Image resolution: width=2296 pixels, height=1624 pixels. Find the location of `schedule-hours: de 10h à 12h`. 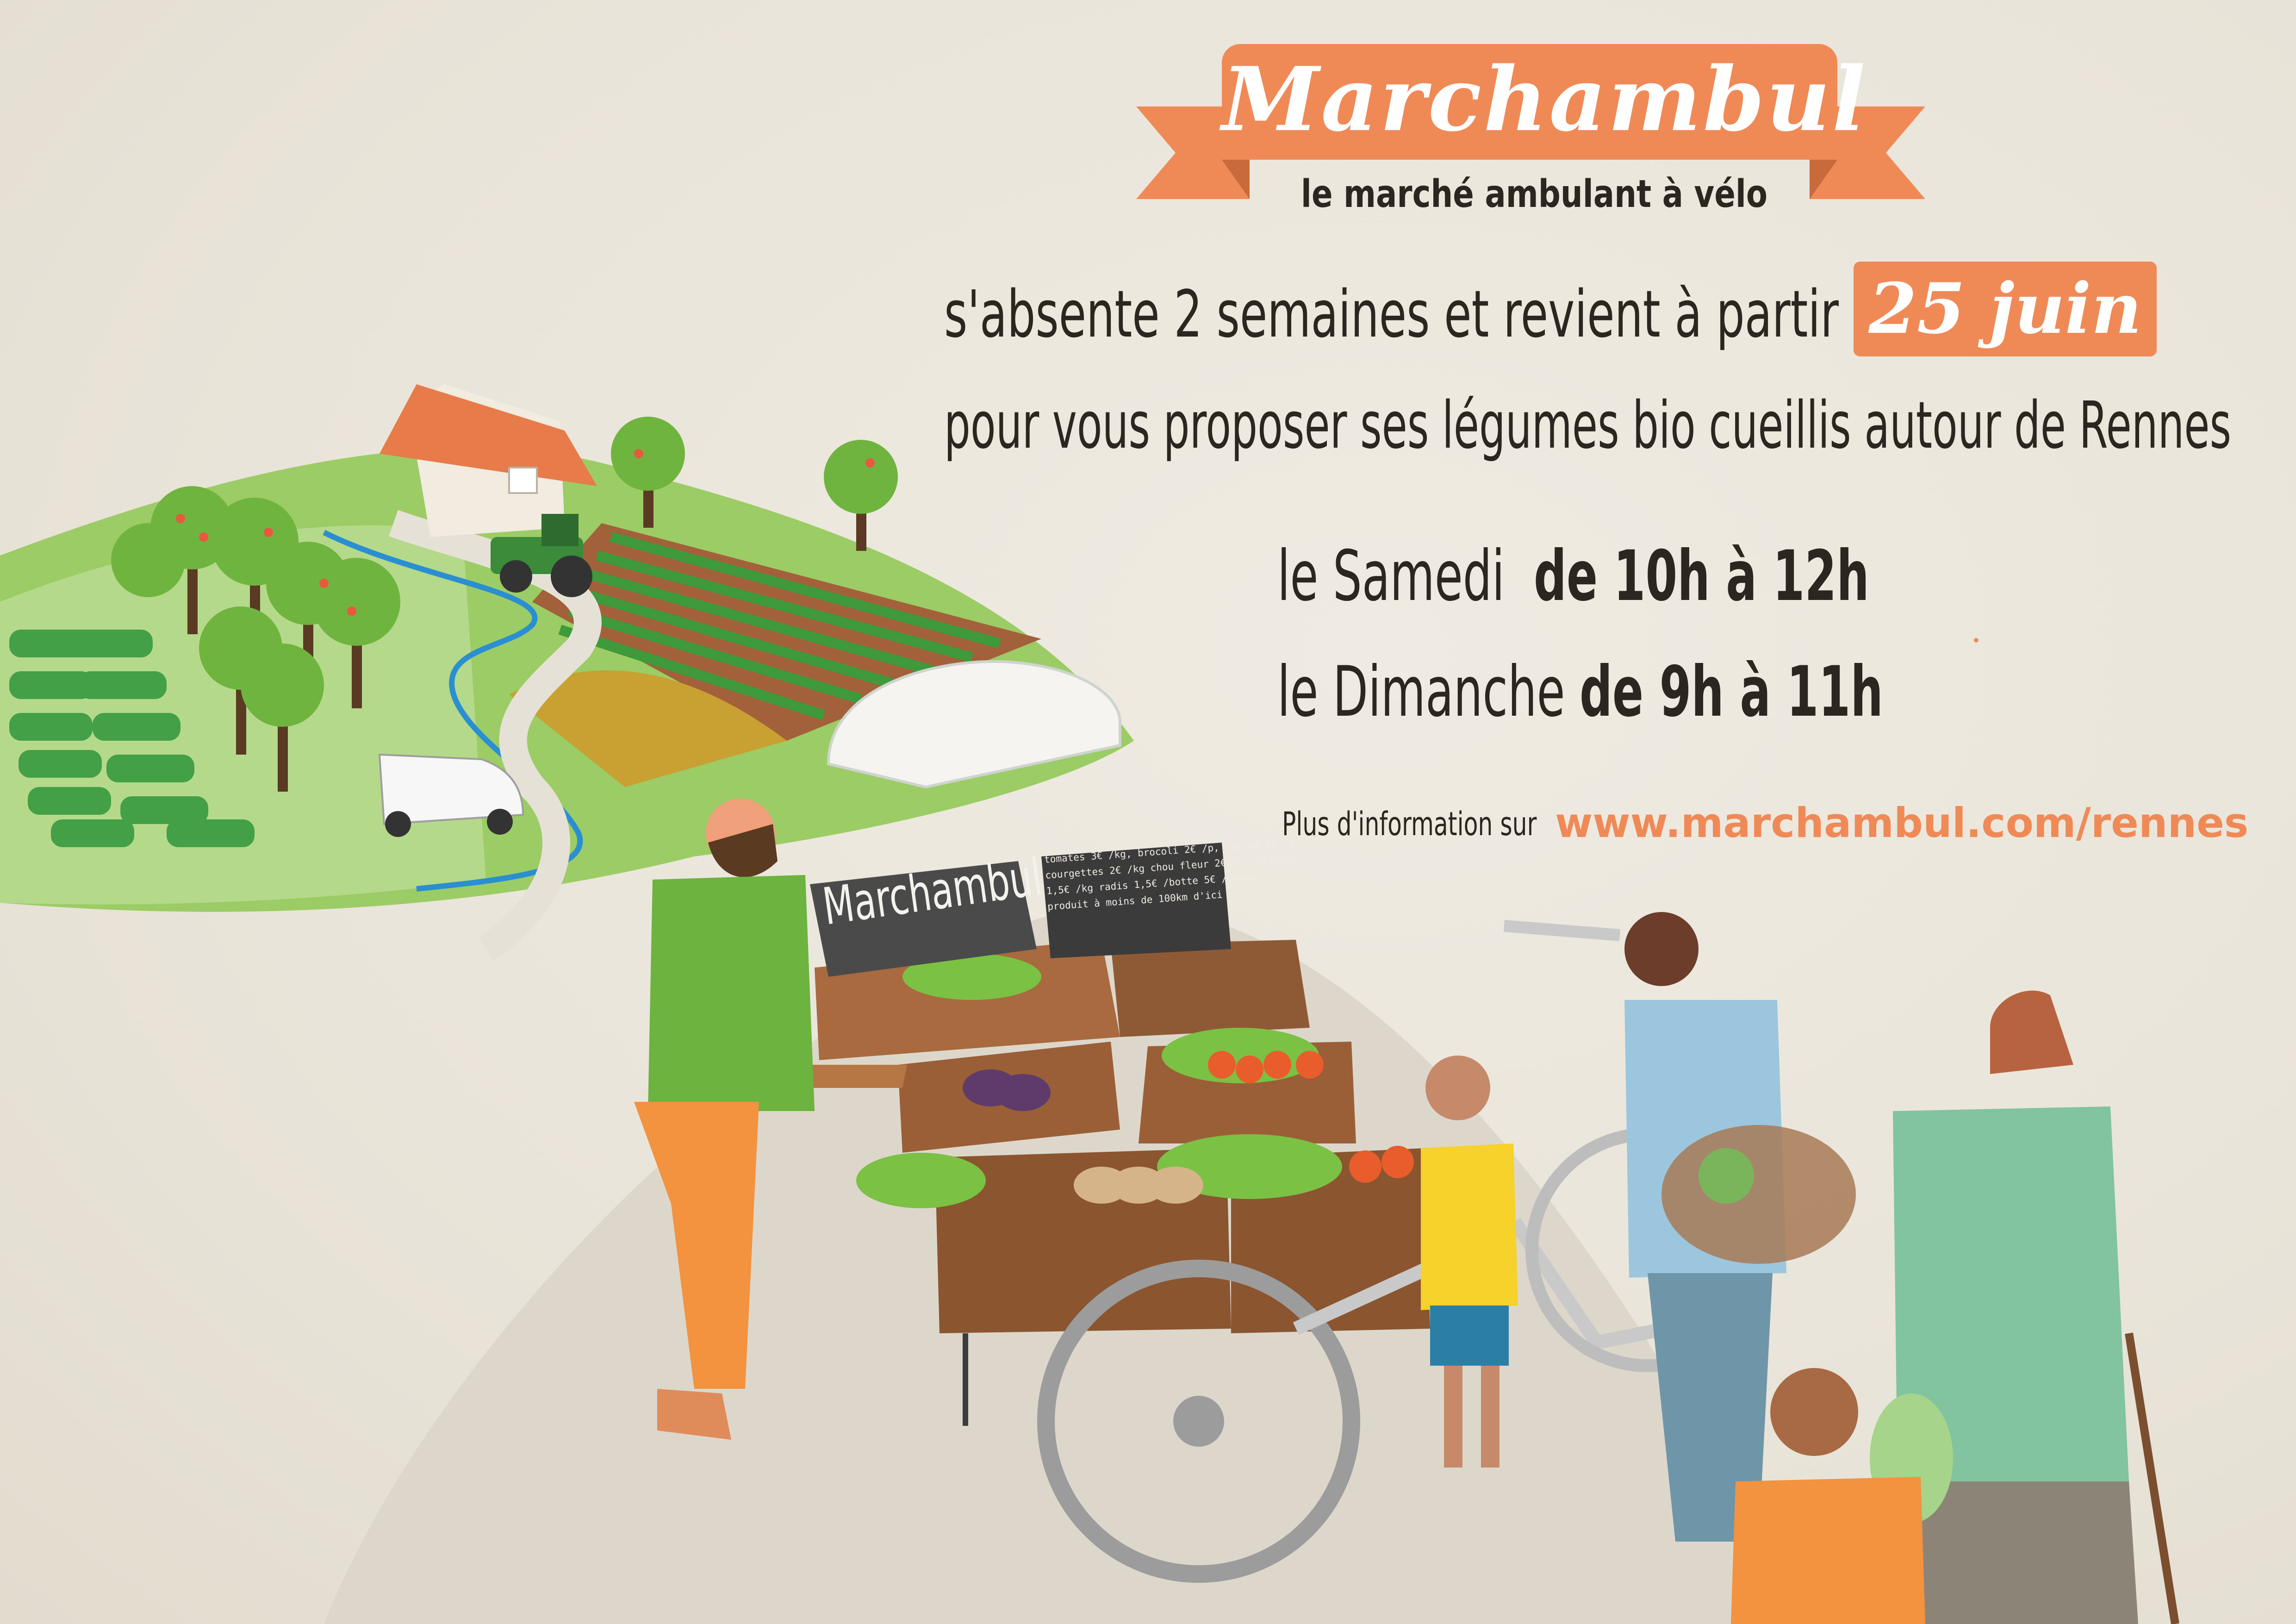

schedule-hours: de 10h à 12h is located at coordinates (1701, 576).